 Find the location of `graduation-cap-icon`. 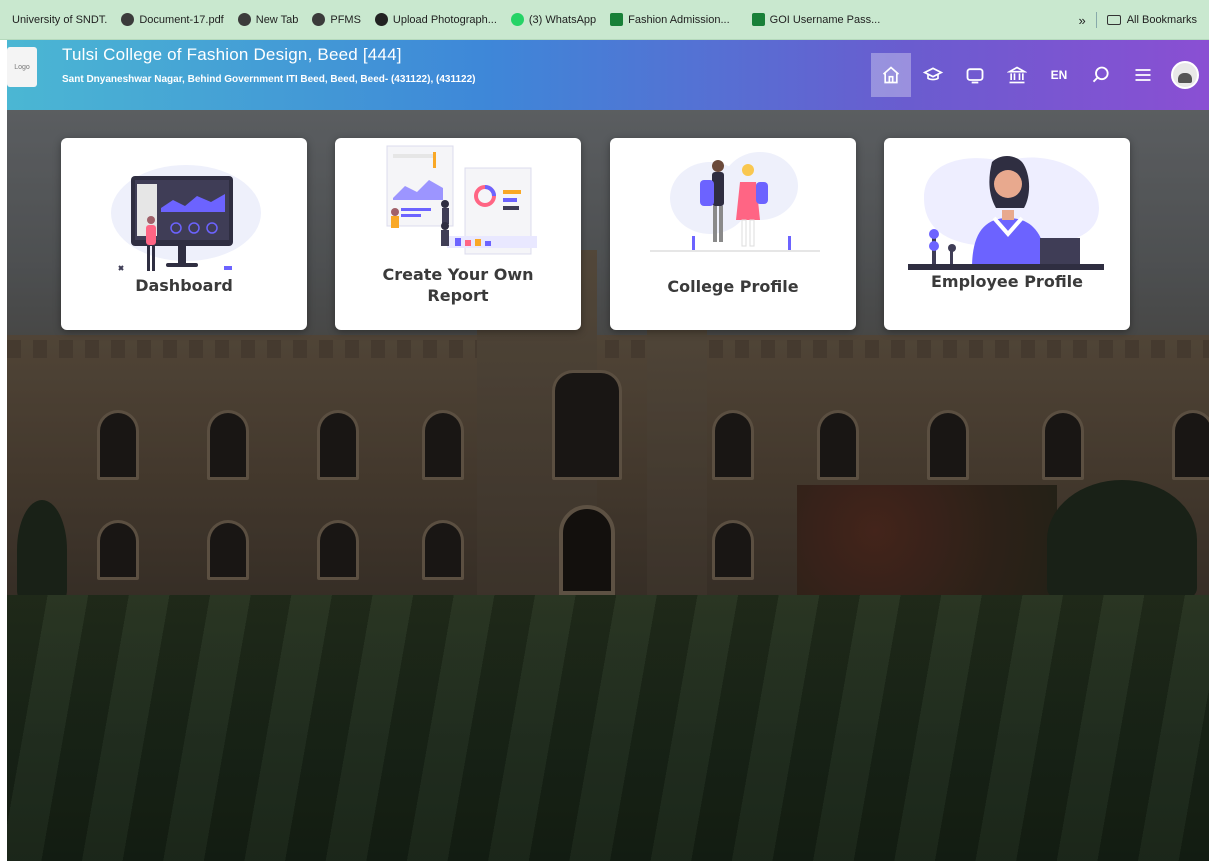

graduation-cap-icon is located at coordinates (933, 74).